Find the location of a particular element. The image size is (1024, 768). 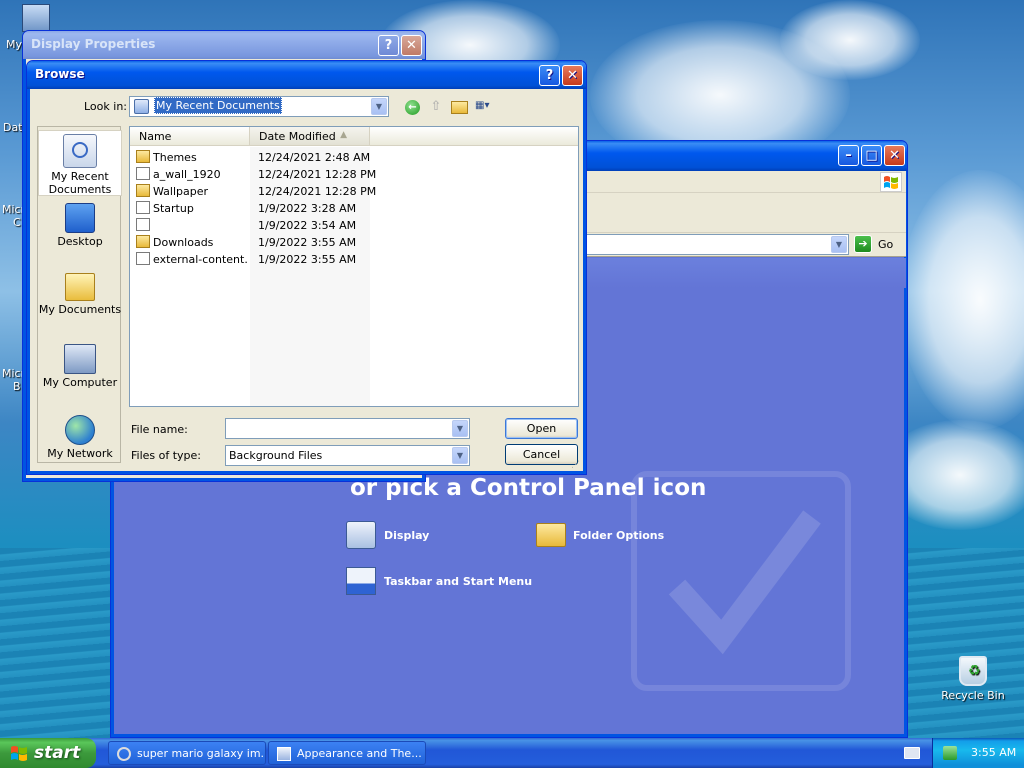

go-label: Go is located at coordinates (886, 244).